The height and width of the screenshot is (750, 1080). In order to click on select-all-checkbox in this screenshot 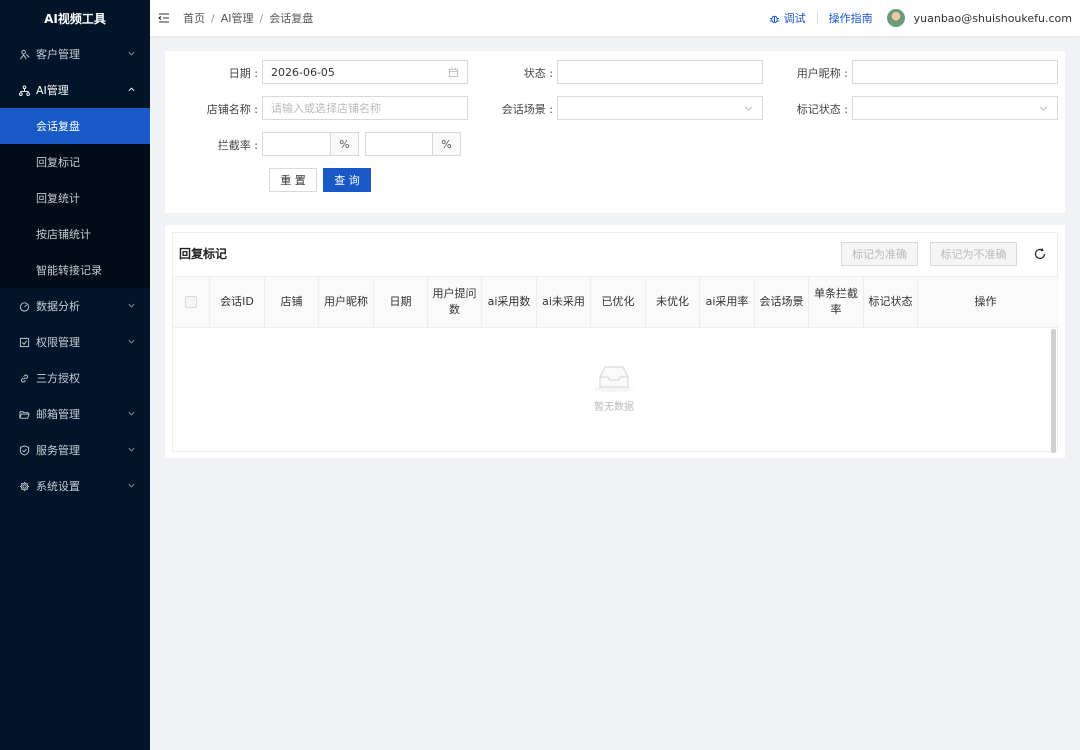, I will do `click(191, 302)`.